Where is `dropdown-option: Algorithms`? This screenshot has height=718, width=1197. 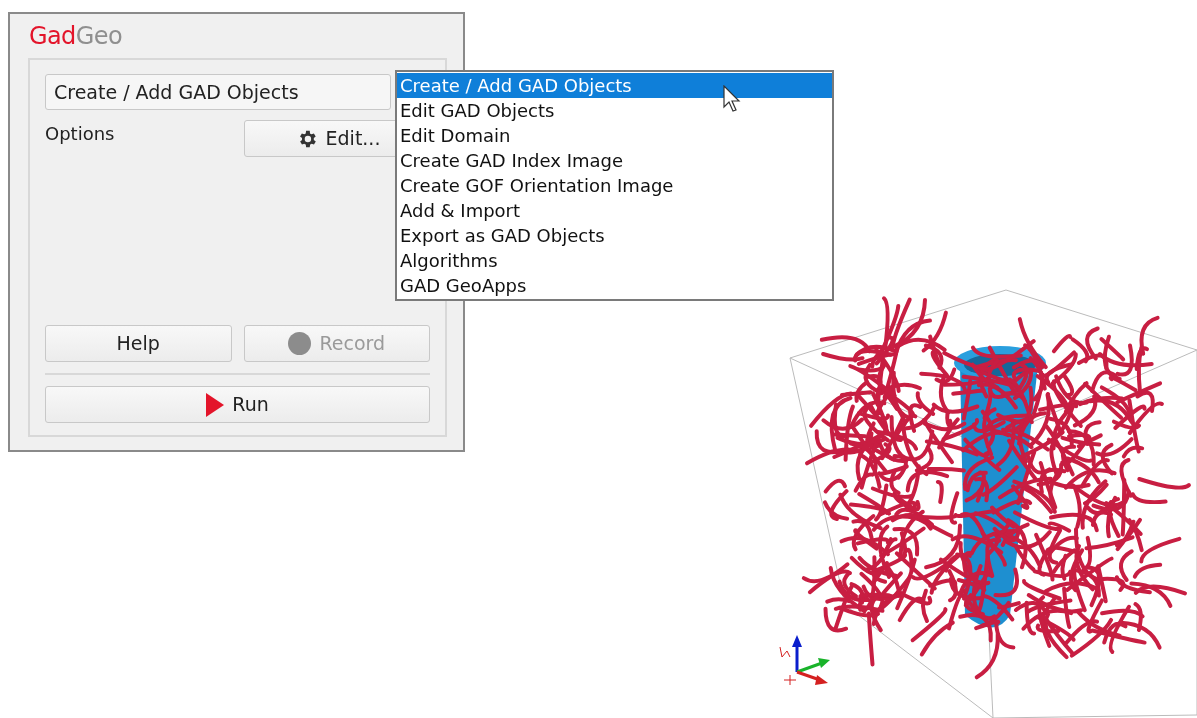
dropdown-option: Algorithms is located at coordinates (614, 260).